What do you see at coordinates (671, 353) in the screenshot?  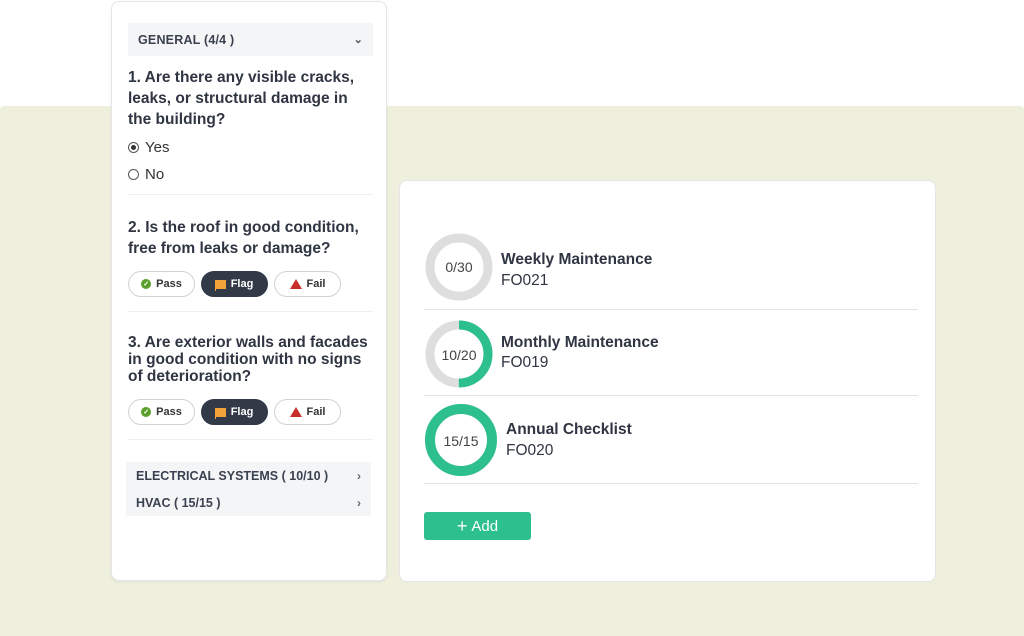 I see `form-row-monthly: 10/20 Monthly Maintenance FO019` at bounding box center [671, 353].